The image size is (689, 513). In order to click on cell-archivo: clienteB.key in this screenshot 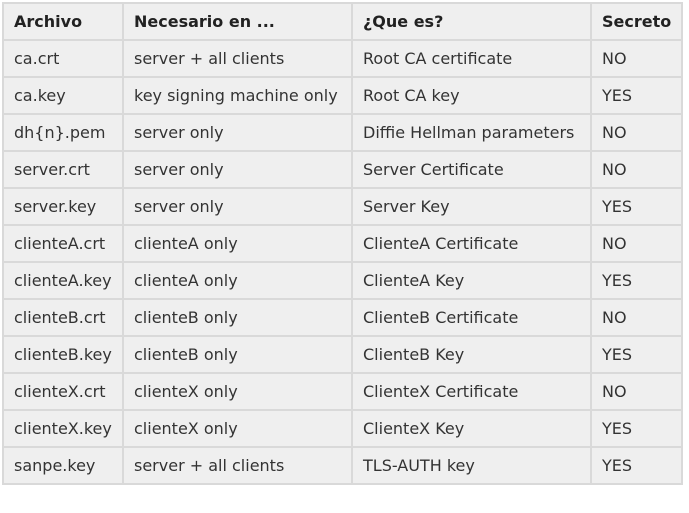, I will do `click(63, 354)`.